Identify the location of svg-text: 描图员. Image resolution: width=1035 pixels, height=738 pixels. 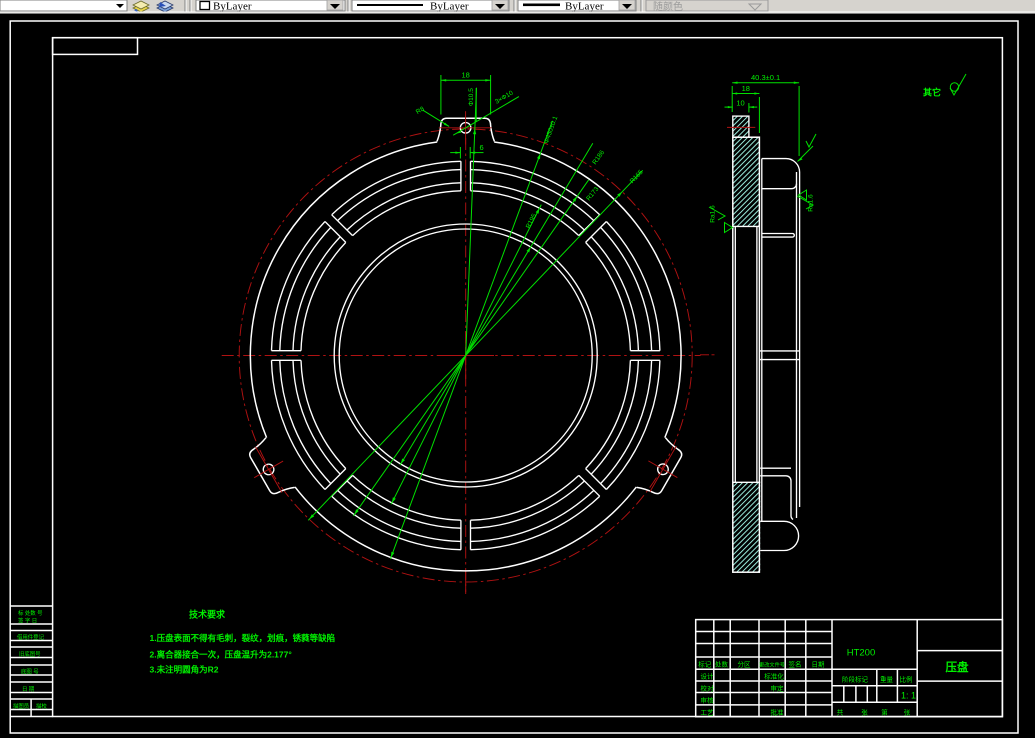
(21, 706).